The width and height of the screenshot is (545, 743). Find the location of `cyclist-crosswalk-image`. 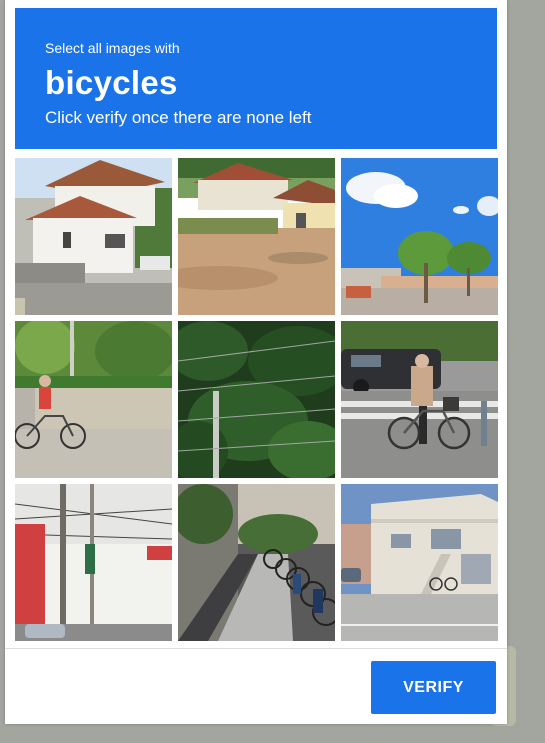

cyclist-crosswalk-image is located at coordinates (419, 399).